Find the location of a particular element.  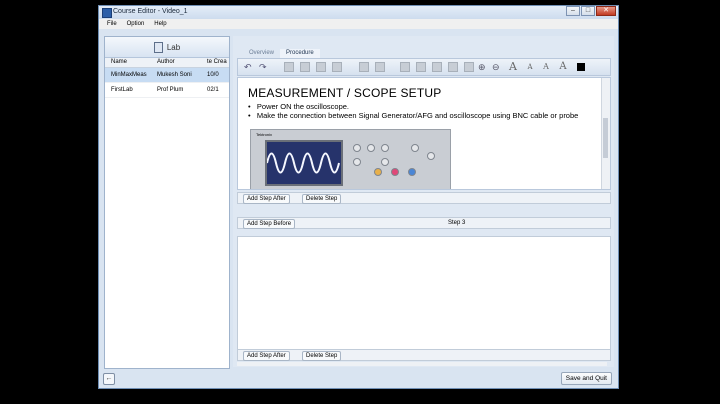

cut-icon is located at coordinates (289, 67).